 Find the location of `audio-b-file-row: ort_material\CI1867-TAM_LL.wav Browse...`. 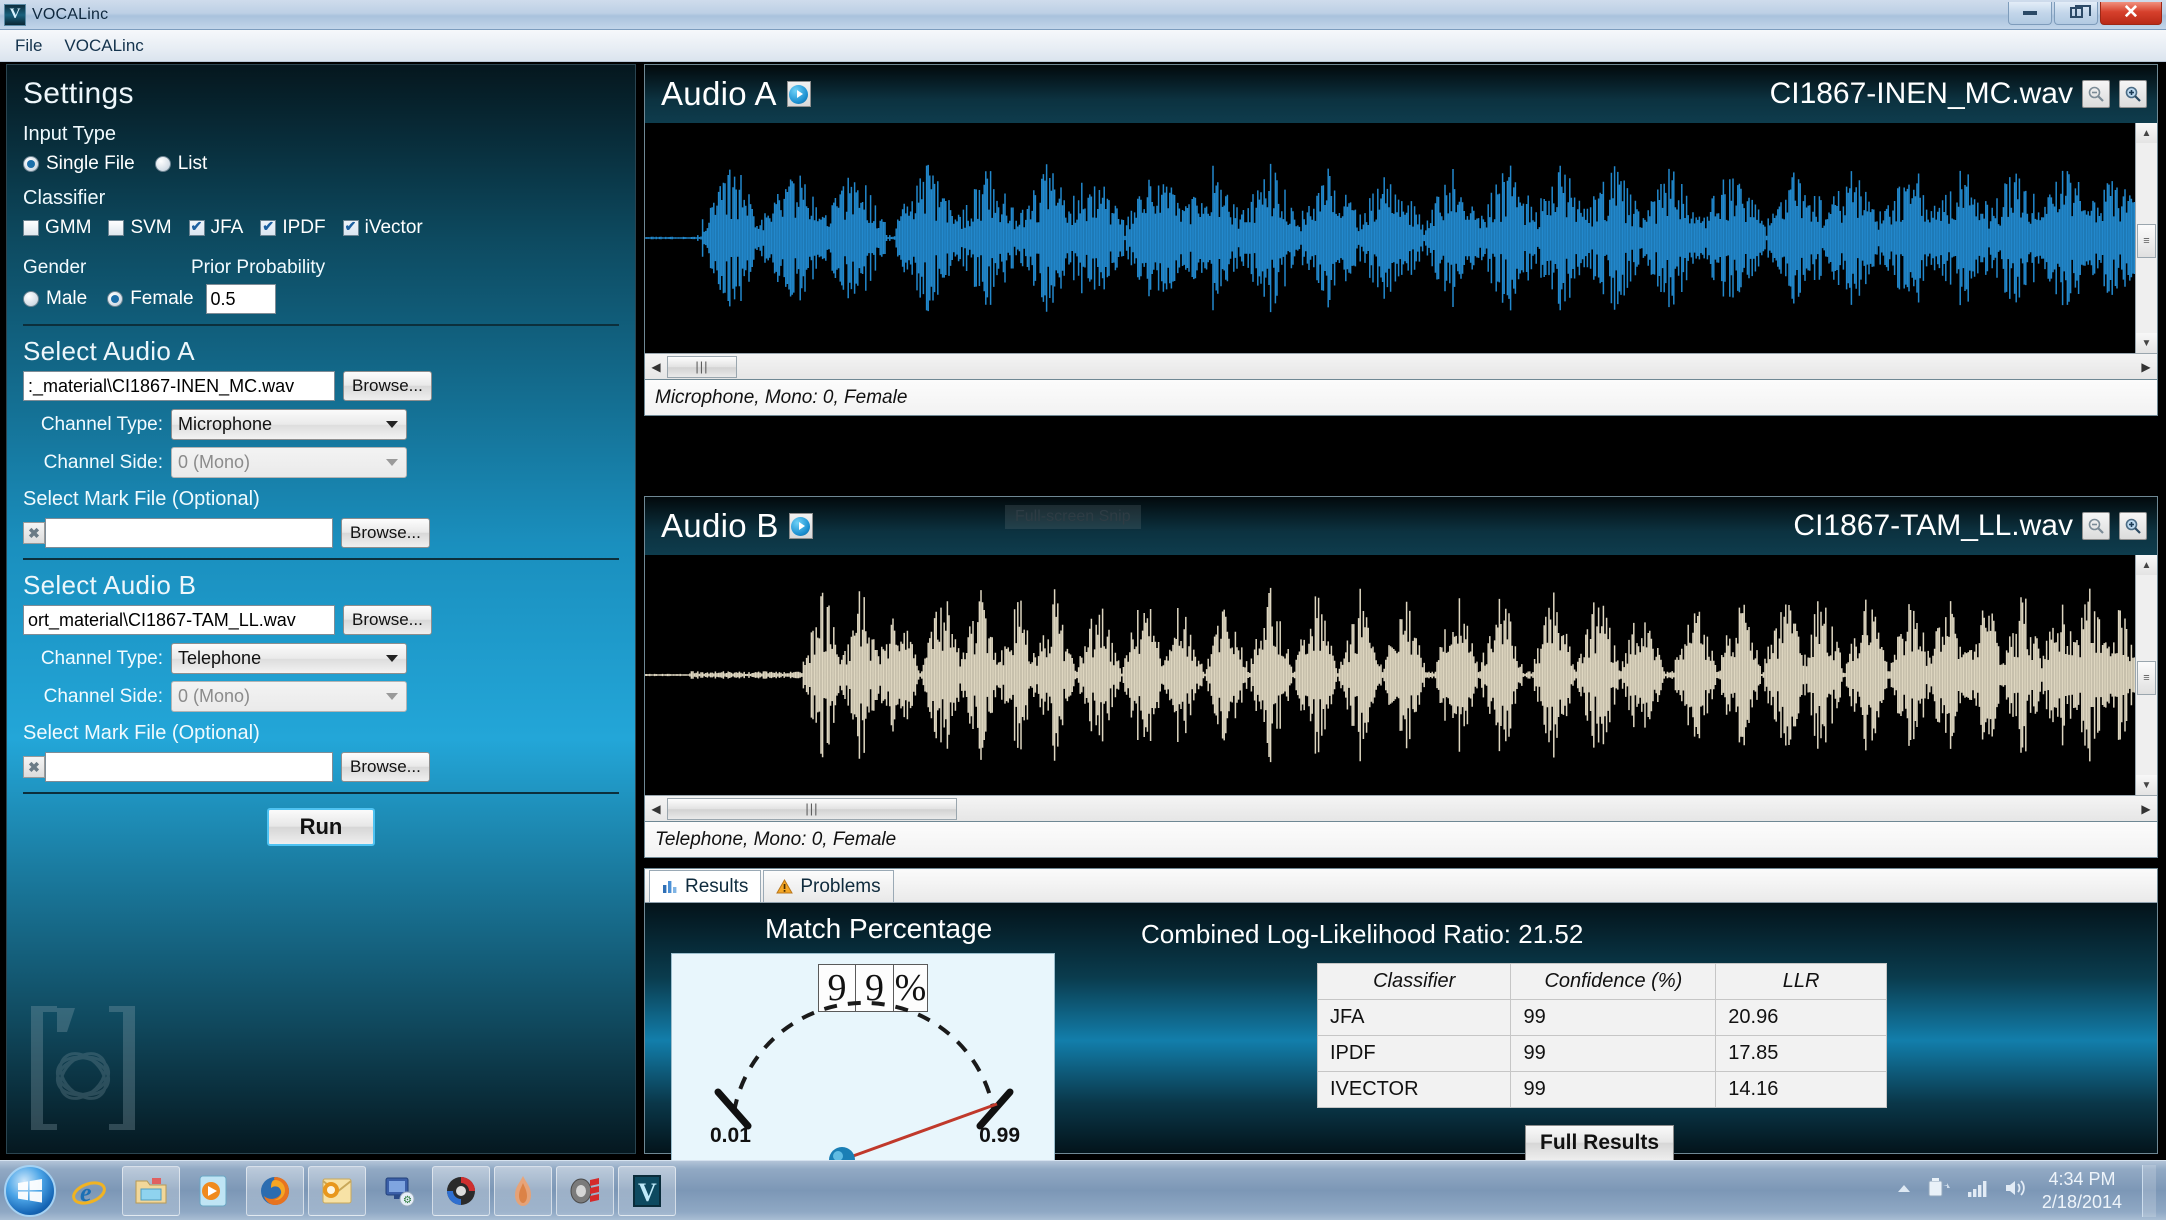

audio-b-file-row: ort_material\CI1867-TAM_LL.wav Browse... is located at coordinates (321, 620).